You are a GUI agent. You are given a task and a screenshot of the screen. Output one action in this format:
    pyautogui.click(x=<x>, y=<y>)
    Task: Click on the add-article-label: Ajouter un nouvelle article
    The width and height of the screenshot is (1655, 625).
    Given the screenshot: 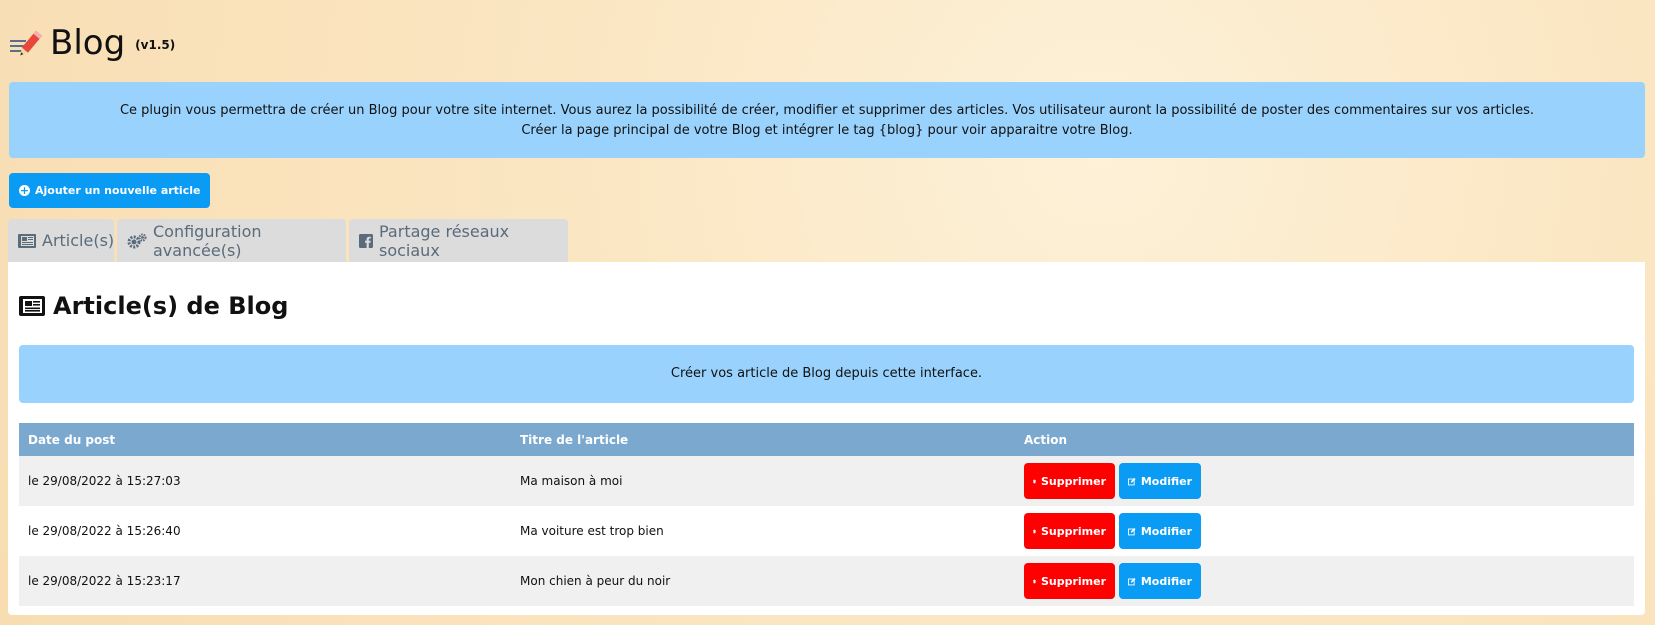 What is the action you would take?
    pyautogui.click(x=118, y=190)
    